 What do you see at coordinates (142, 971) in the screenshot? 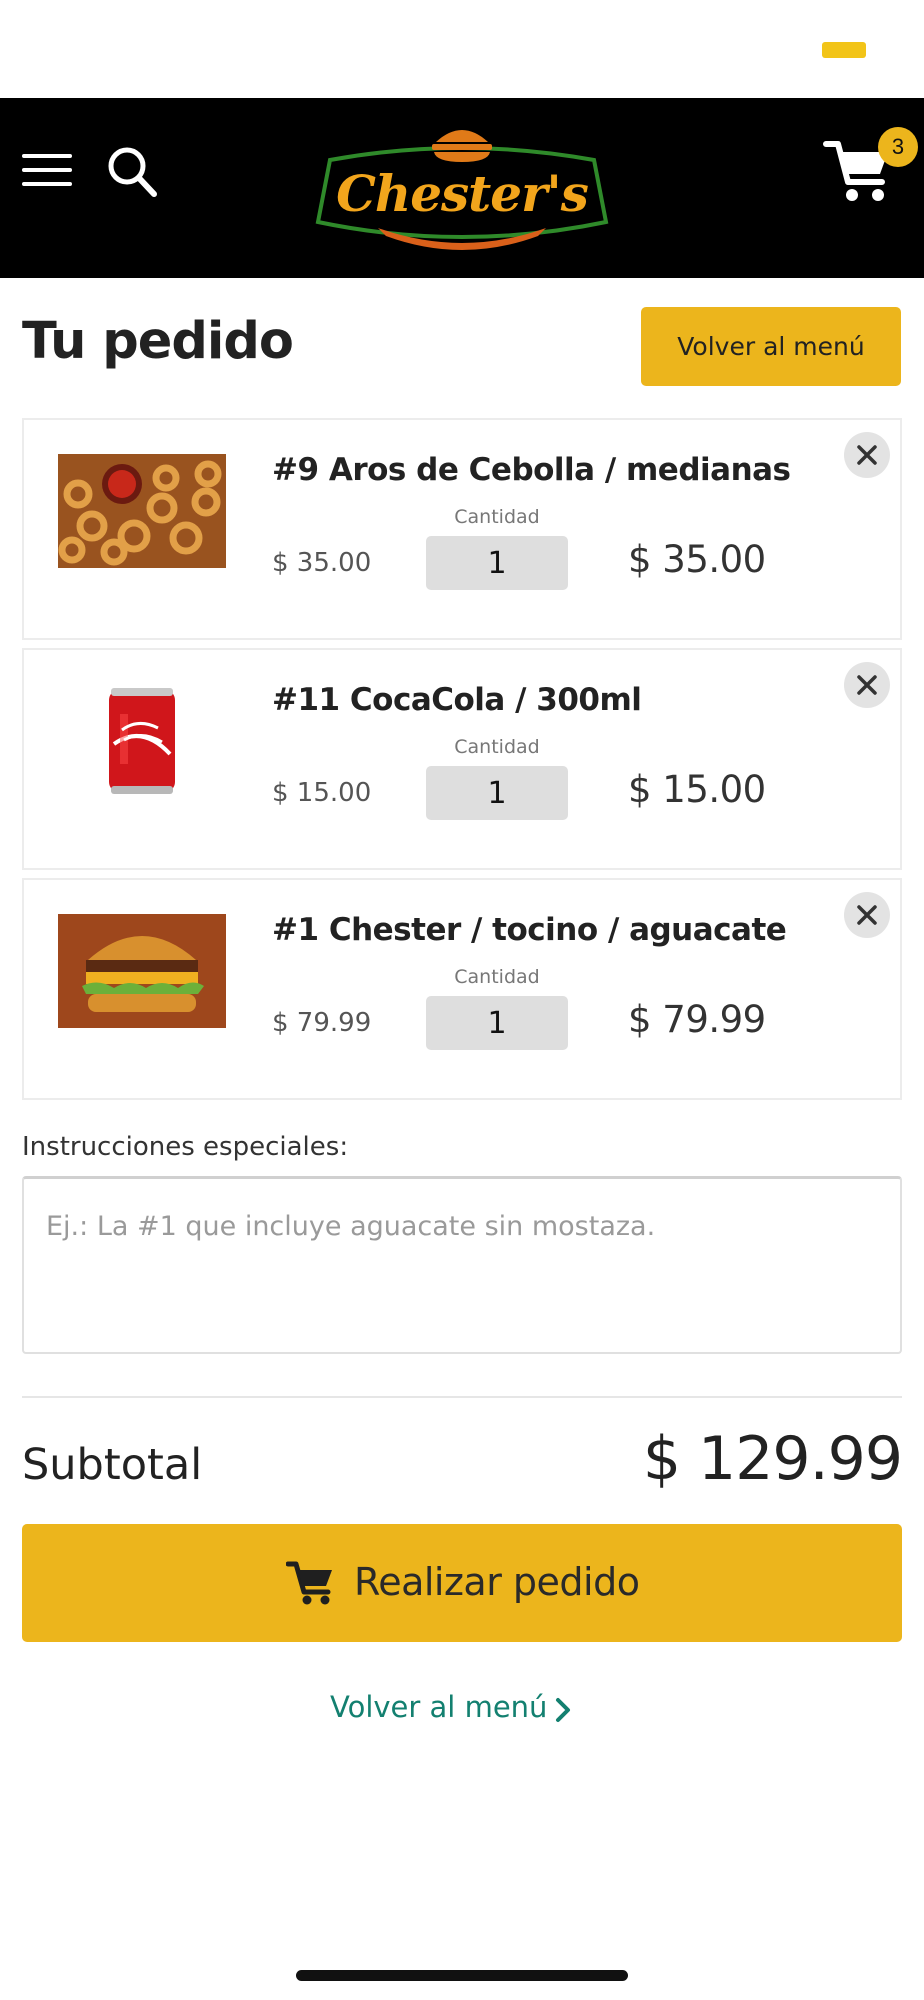
I see `burger-image` at bounding box center [142, 971].